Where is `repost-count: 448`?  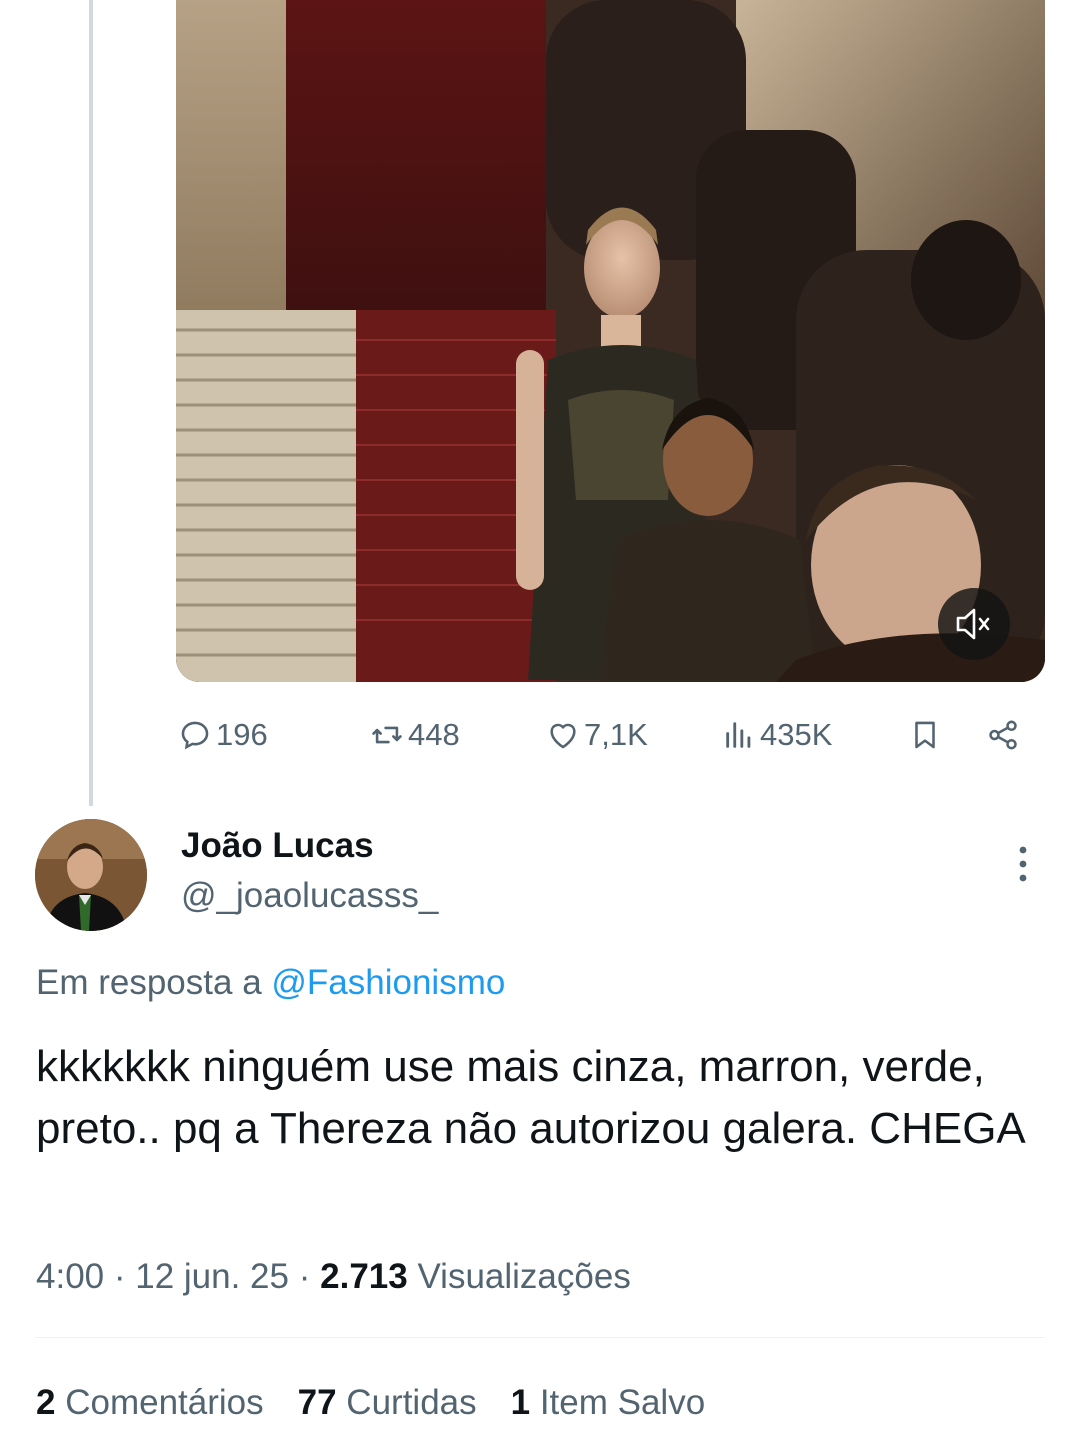 repost-count: 448 is located at coordinates (434, 734).